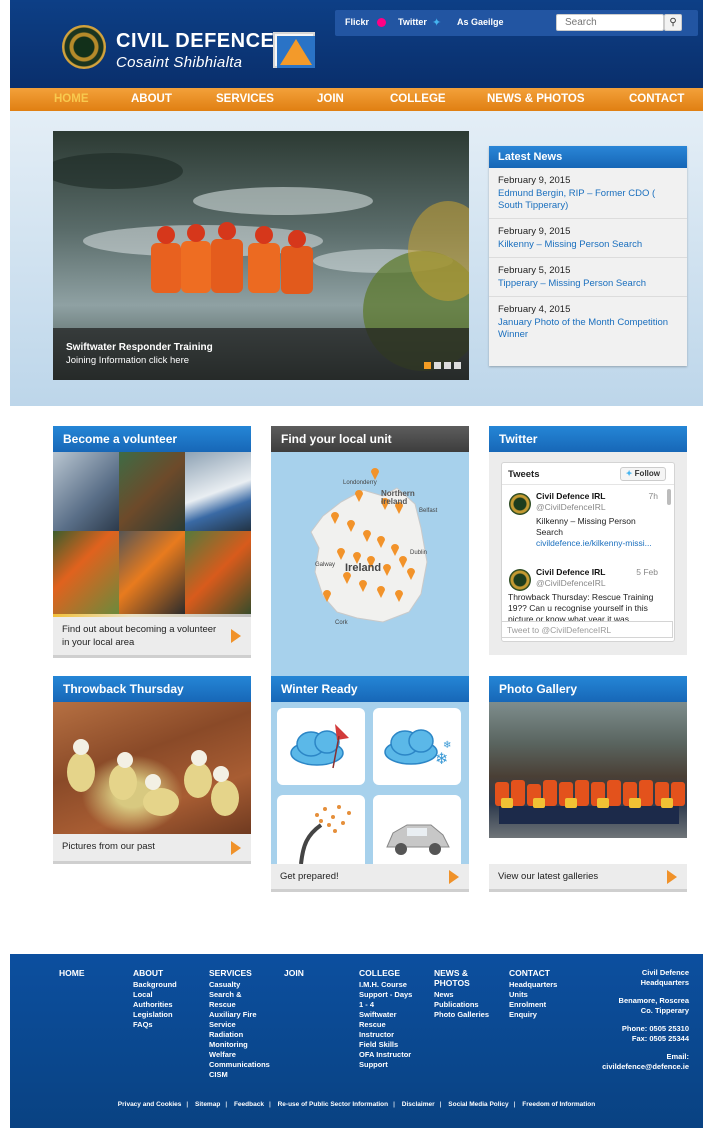 The height and width of the screenshot is (1136, 713). I want to click on news-link: Tipperary – Missing Person Search, so click(588, 284).